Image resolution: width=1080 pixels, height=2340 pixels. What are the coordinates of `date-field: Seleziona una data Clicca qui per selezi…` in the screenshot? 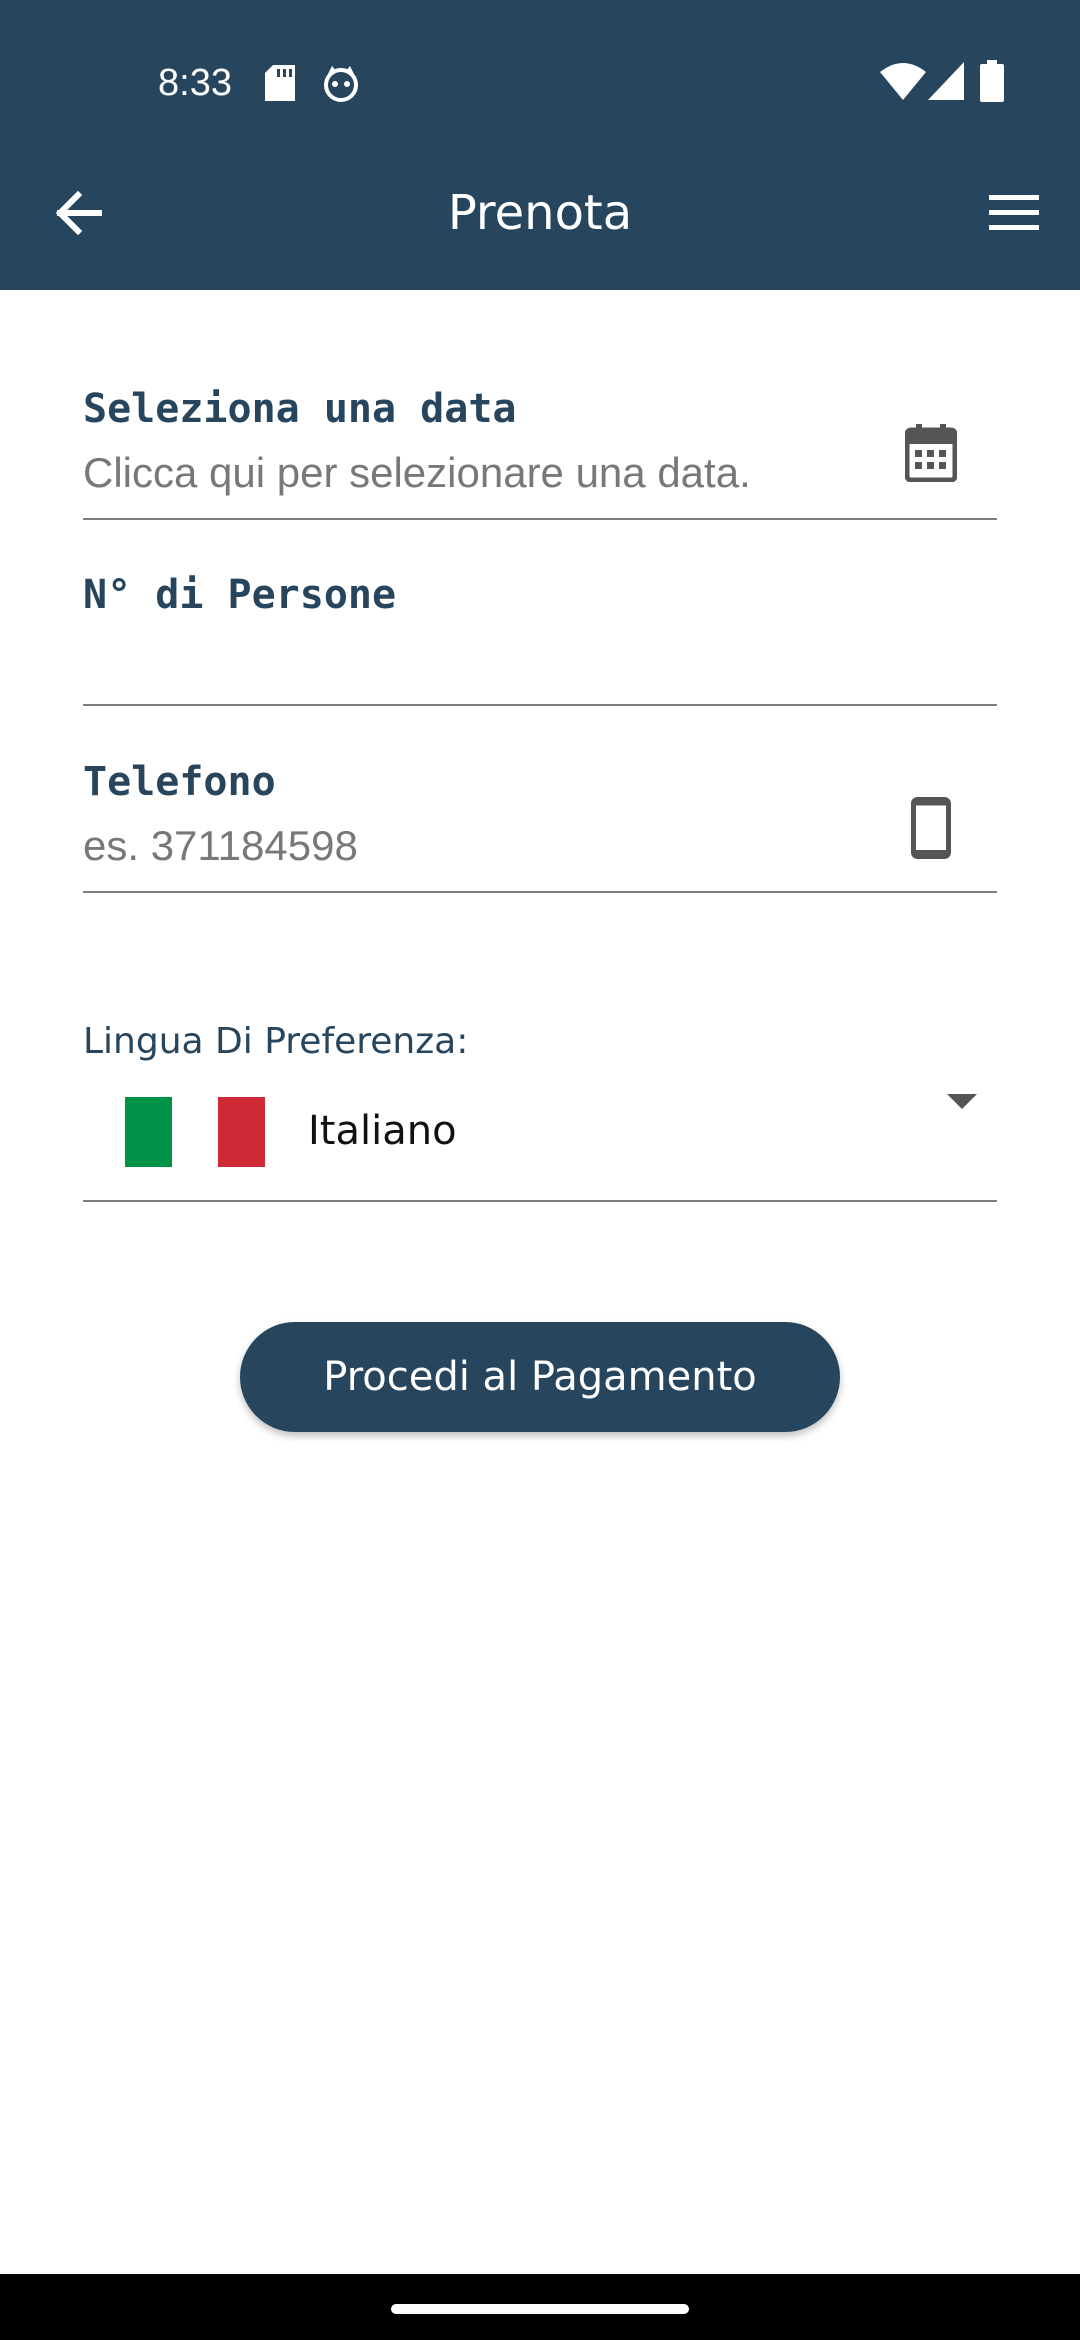 It's located at (540, 450).